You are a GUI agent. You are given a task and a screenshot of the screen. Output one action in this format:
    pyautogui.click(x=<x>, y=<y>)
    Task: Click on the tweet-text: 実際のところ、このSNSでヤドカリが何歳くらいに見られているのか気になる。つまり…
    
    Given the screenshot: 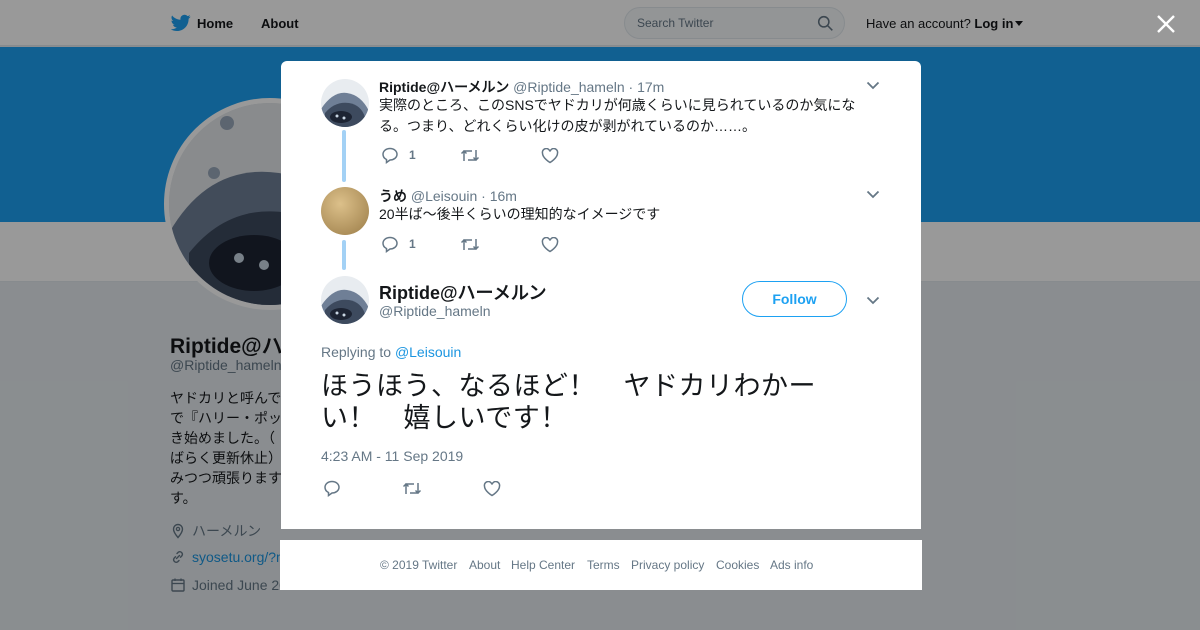 What is the action you would take?
    pyautogui.click(x=617, y=115)
    